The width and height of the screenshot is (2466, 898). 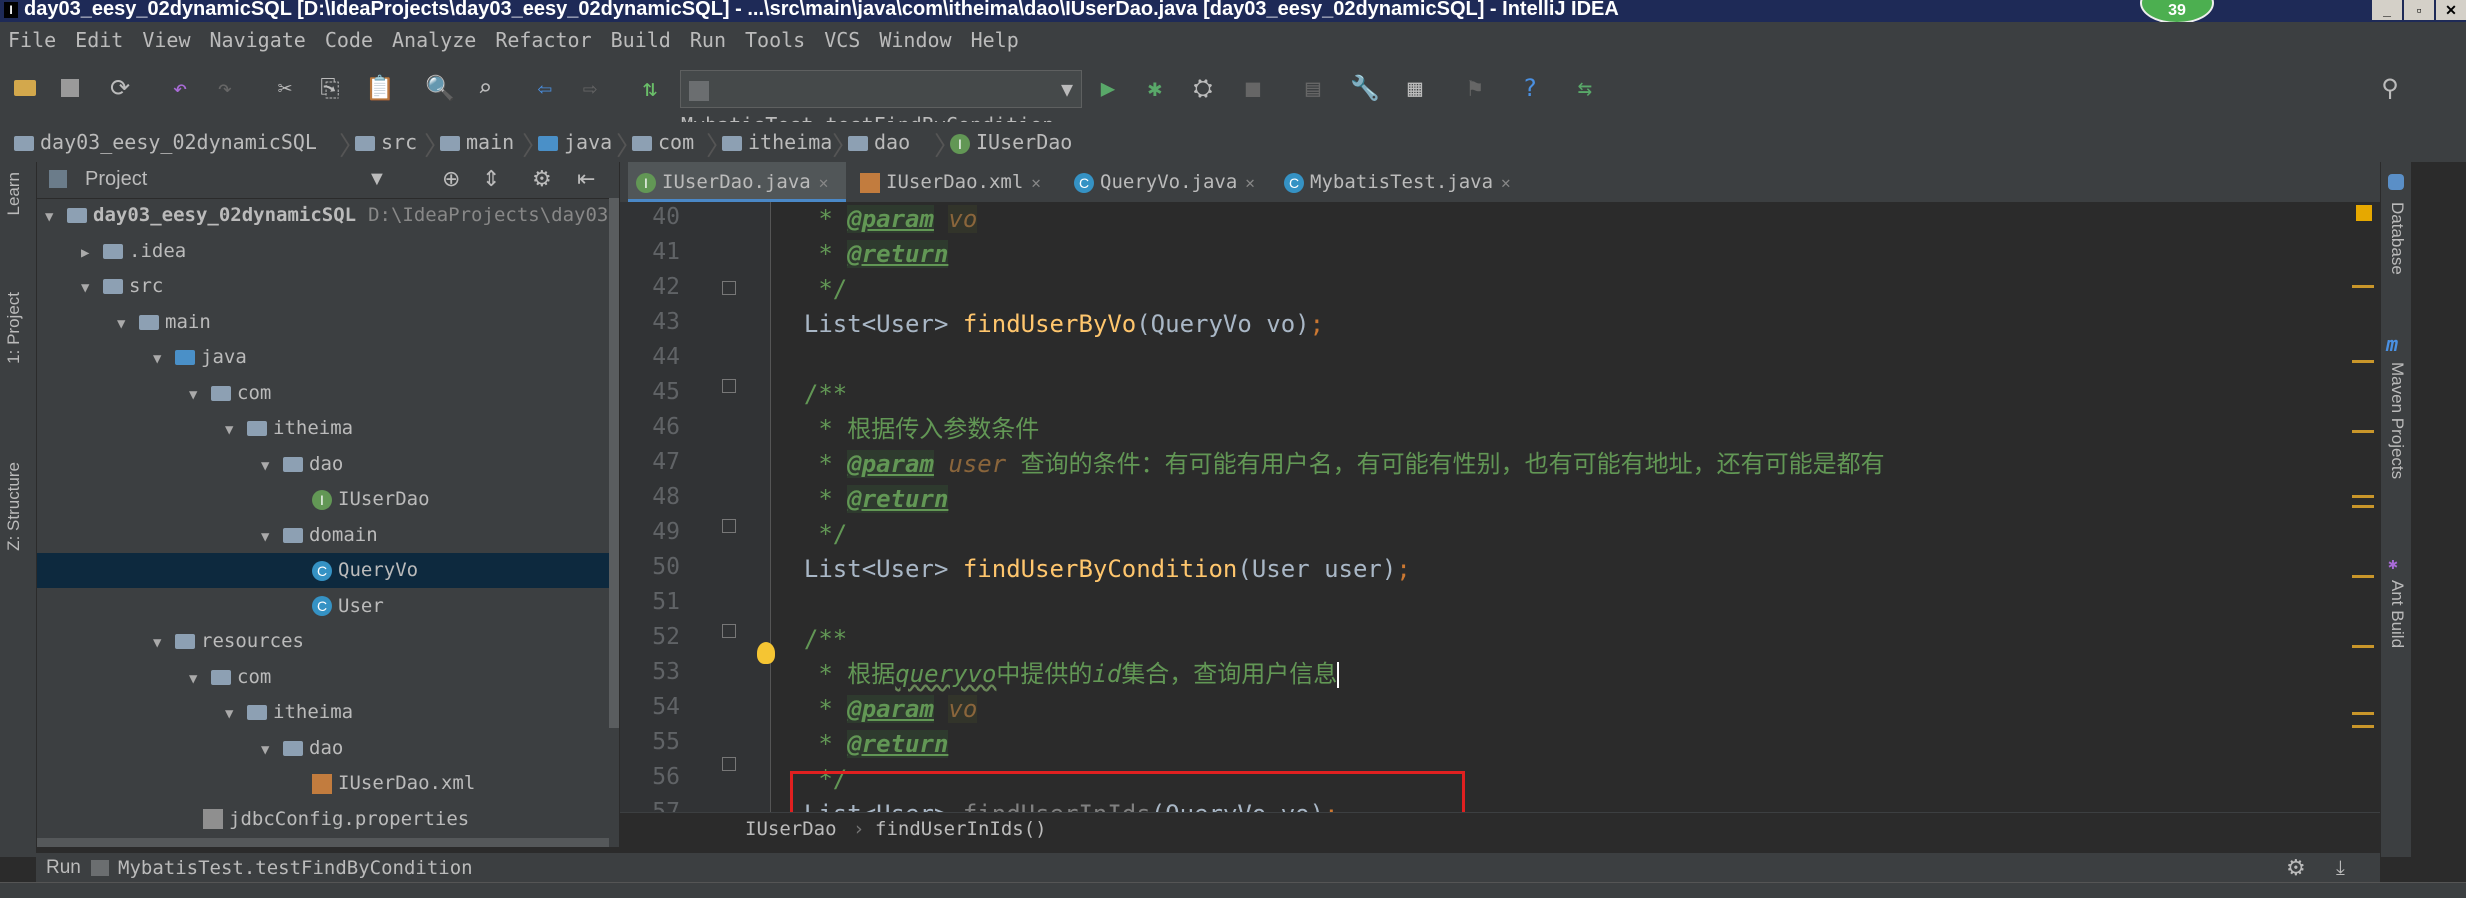 I want to click on editor-breadcrumb-method: findUserInIds(), so click(x=961, y=829).